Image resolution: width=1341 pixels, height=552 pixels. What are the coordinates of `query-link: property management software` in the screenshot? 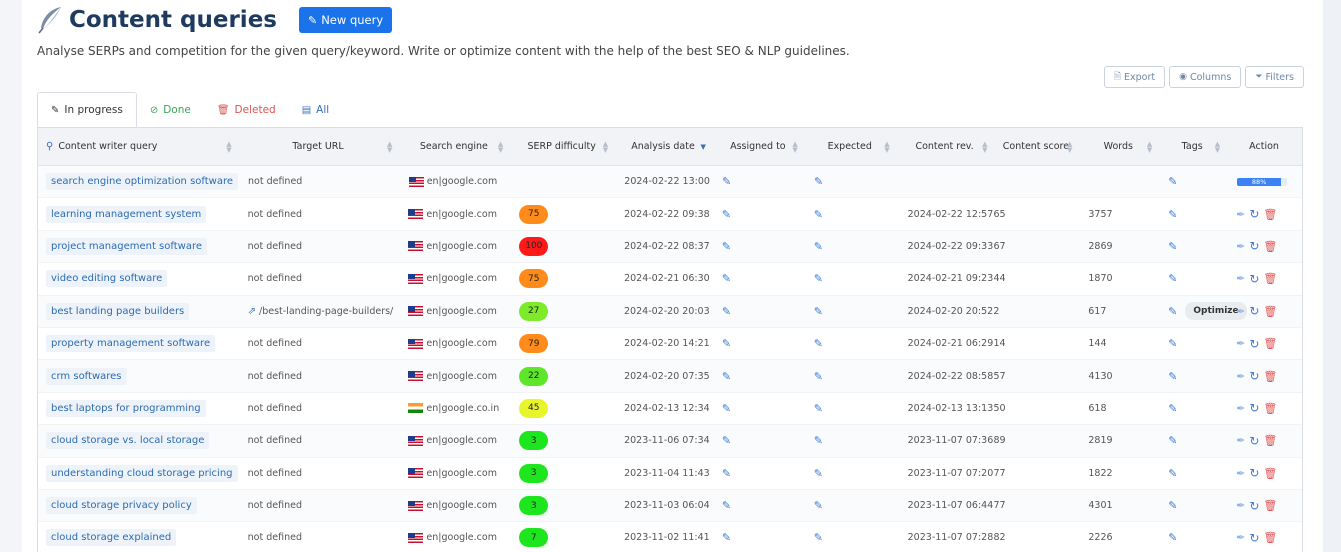 It's located at (131, 344).